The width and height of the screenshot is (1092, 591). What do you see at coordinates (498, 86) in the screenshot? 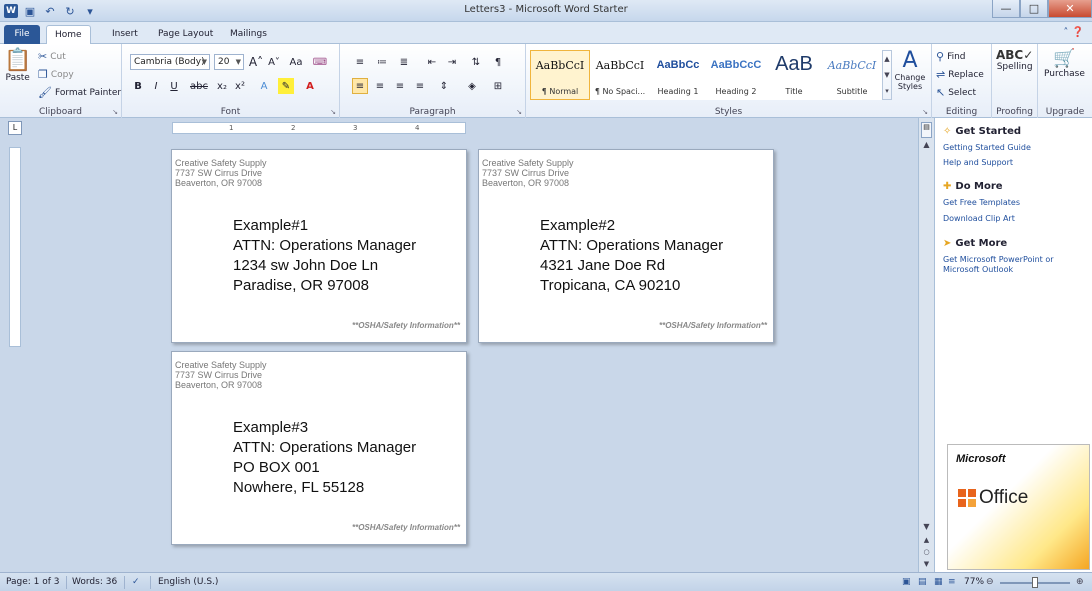
I see `borders-icon: ⊞` at bounding box center [498, 86].